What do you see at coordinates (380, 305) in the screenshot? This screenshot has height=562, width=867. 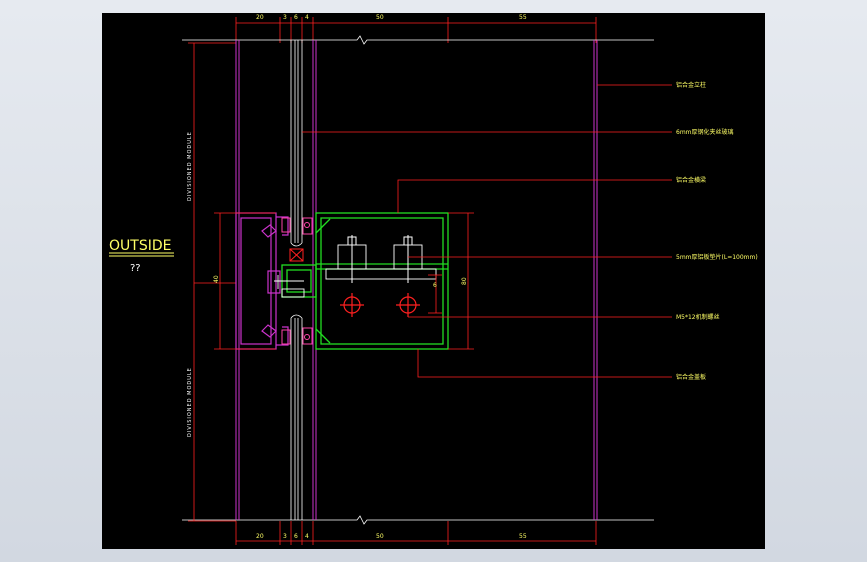 I see `machine-screws` at bounding box center [380, 305].